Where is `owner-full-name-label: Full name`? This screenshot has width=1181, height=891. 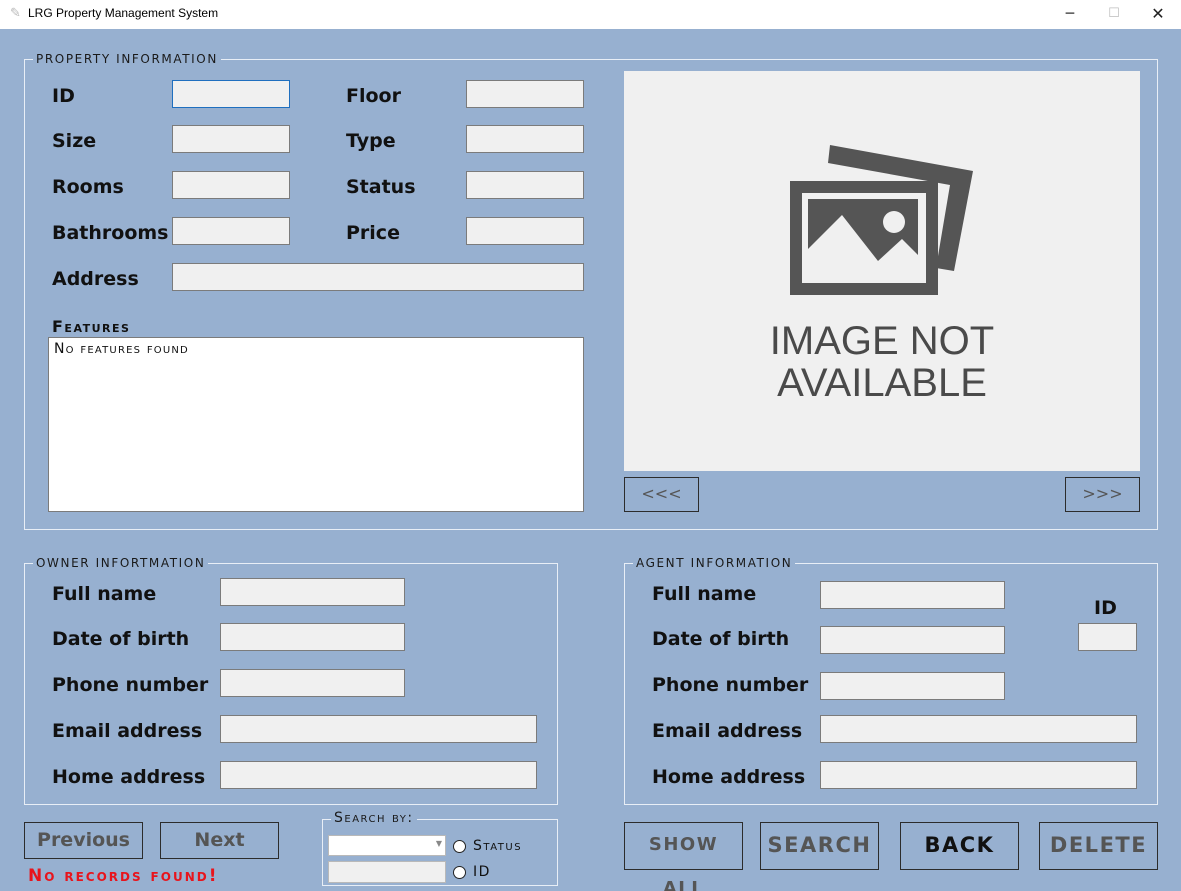 owner-full-name-label: Full name is located at coordinates (104, 594).